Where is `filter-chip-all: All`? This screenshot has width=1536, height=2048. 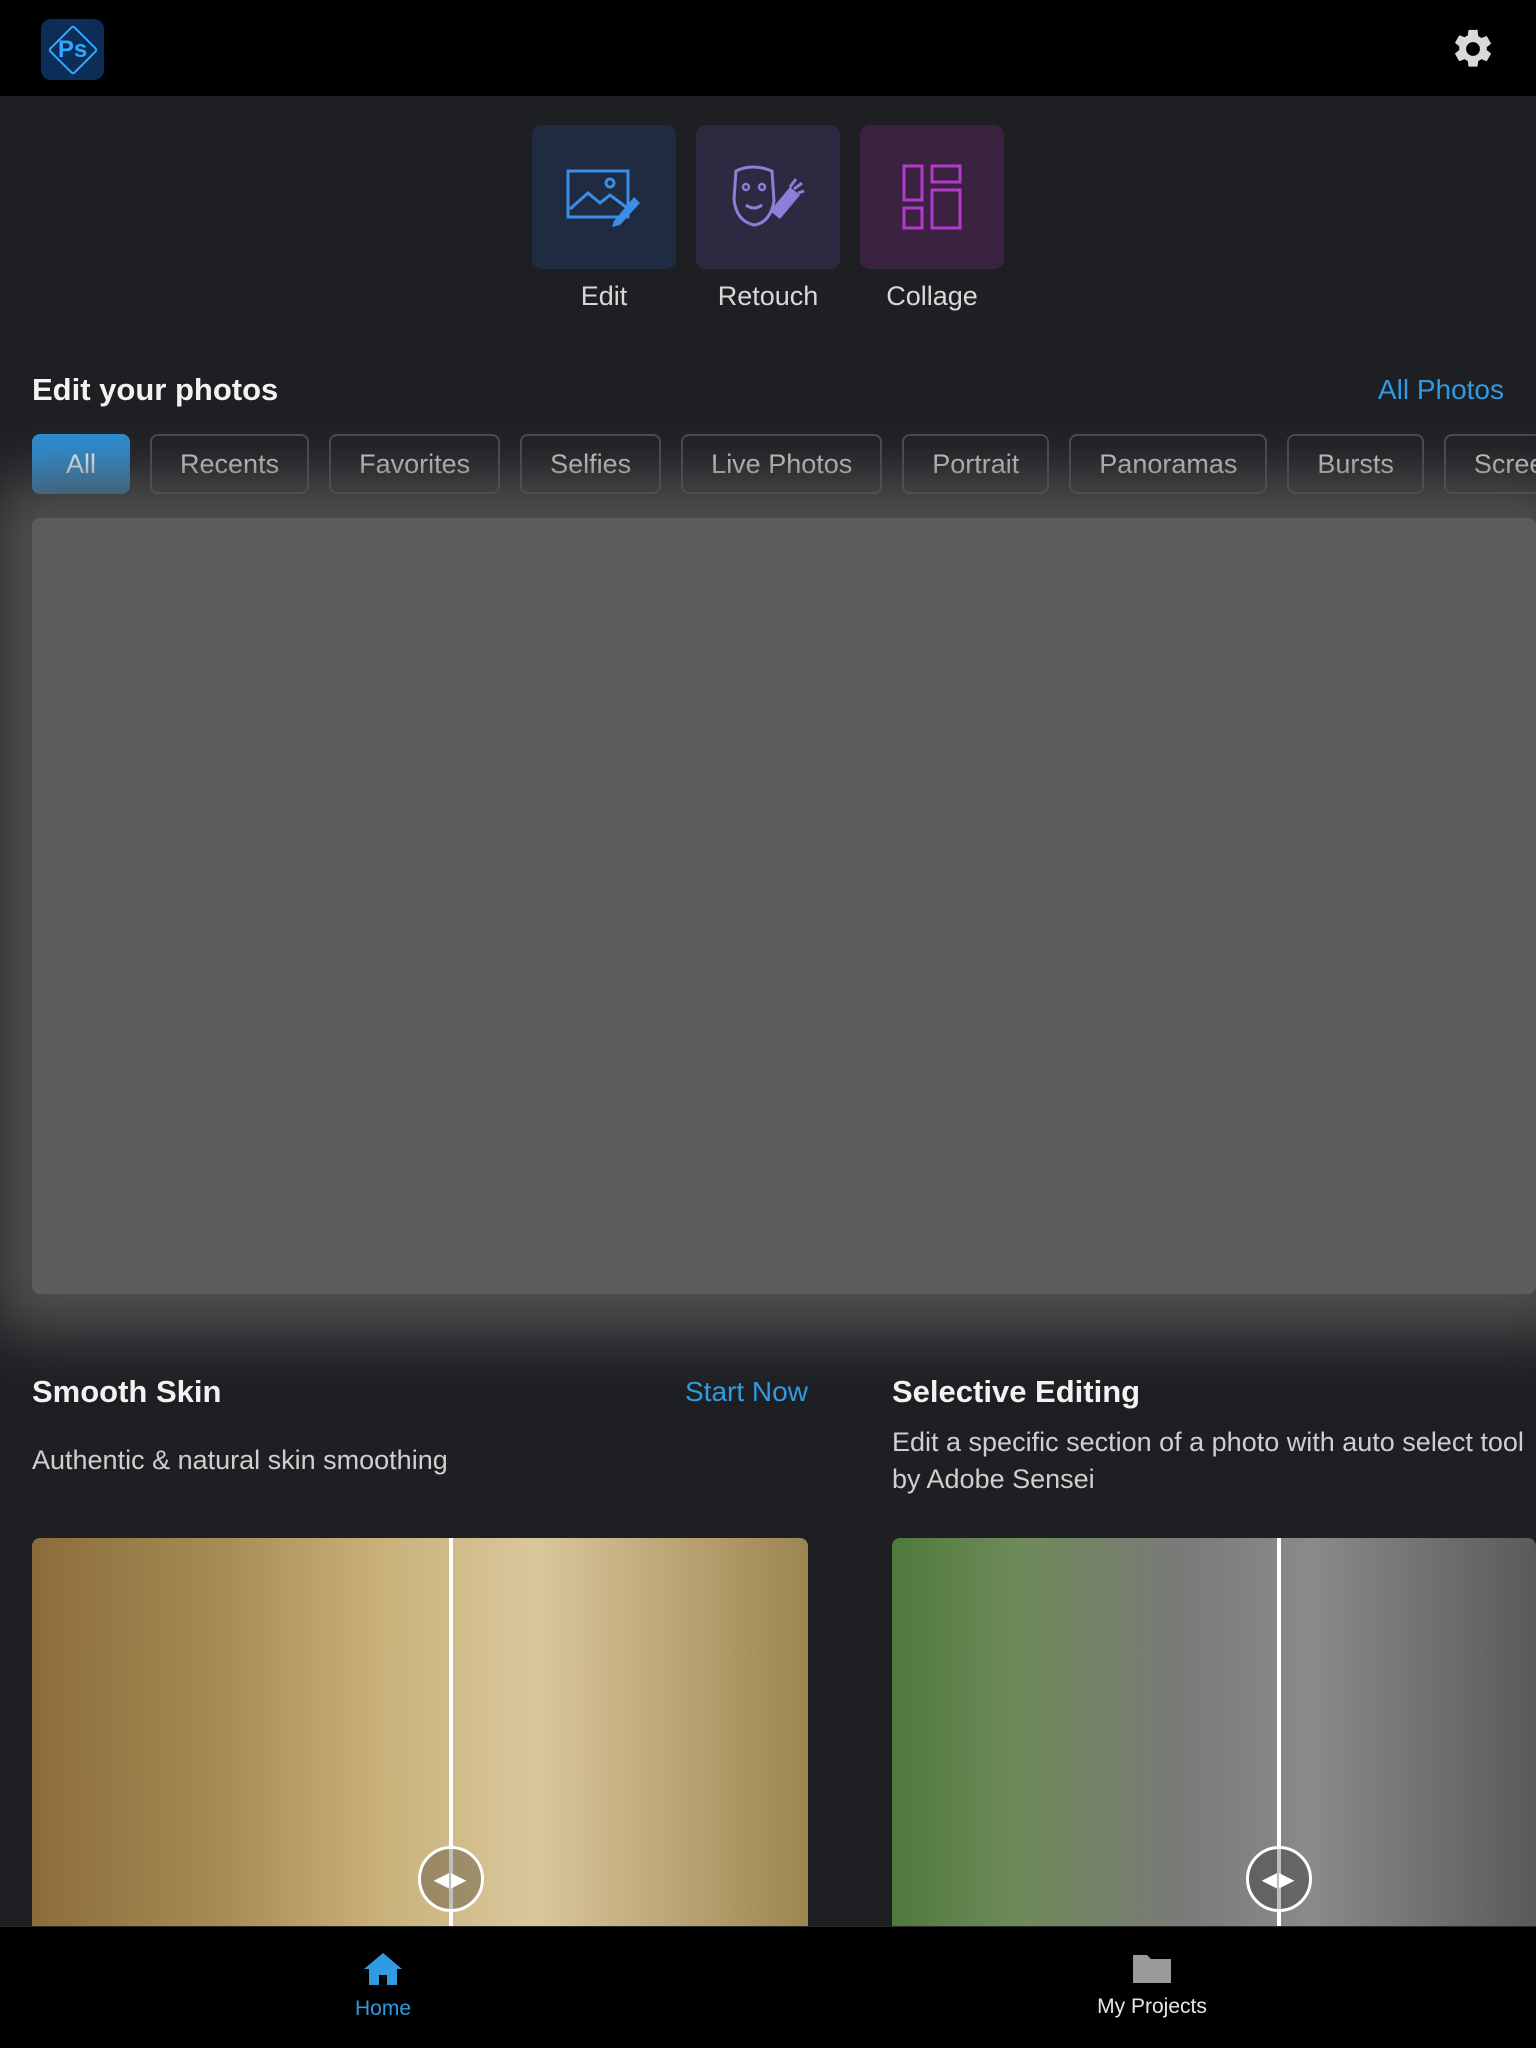
filter-chip-all: All is located at coordinates (81, 464).